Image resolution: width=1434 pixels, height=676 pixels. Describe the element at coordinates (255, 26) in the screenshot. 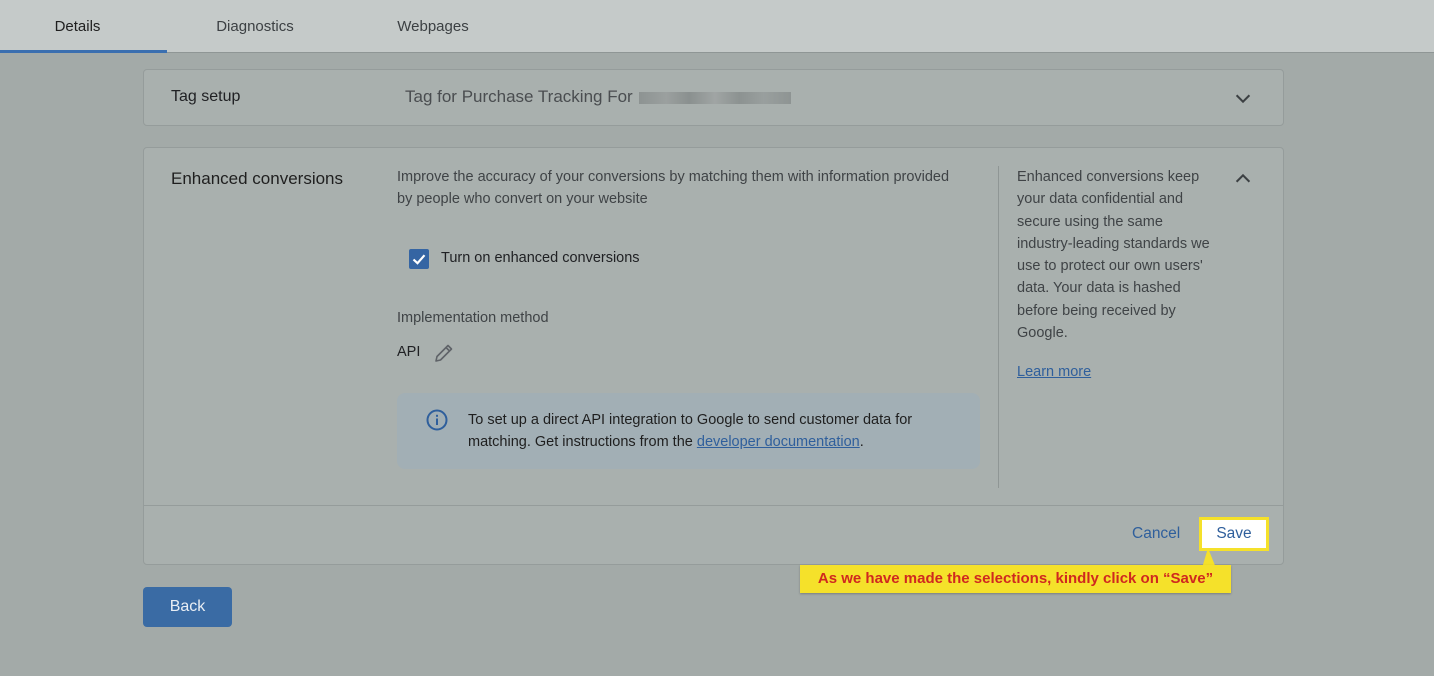

I see `tab-diagnostics: Diagnostics` at that location.